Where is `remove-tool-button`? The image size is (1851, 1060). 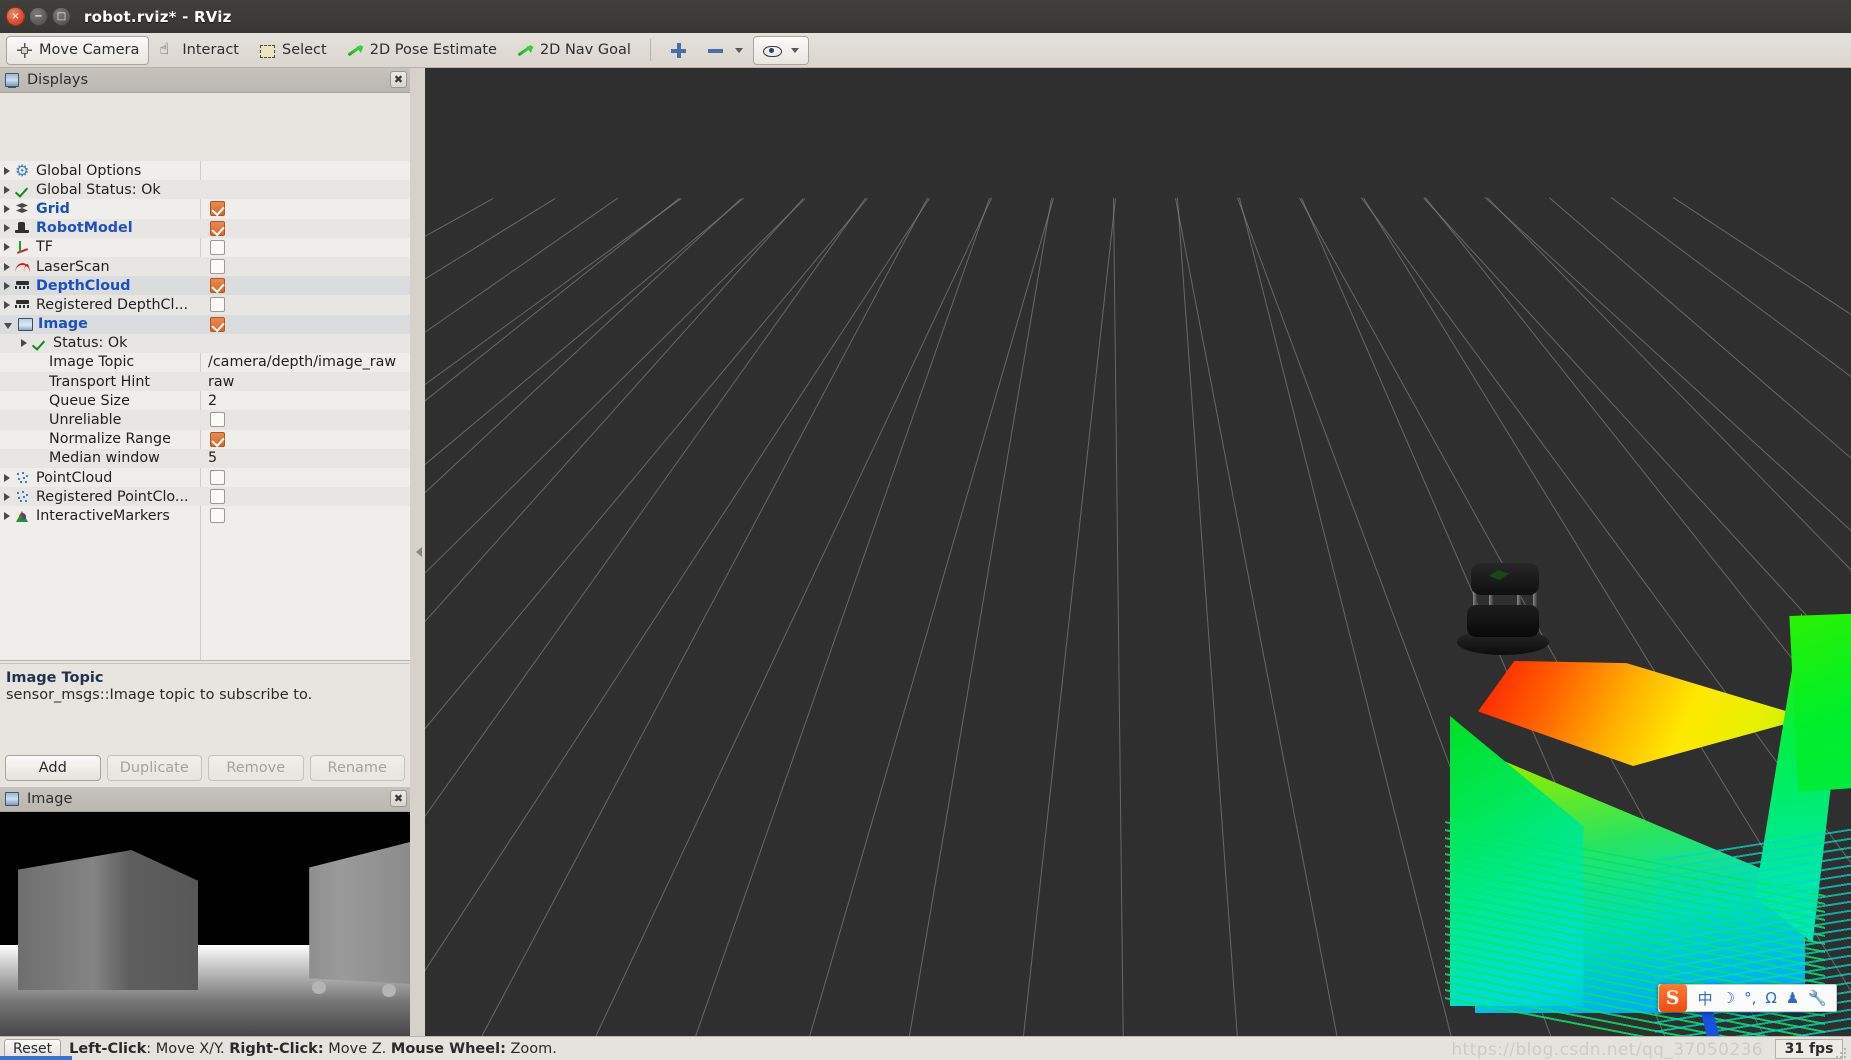
remove-tool-button is located at coordinates (725, 50).